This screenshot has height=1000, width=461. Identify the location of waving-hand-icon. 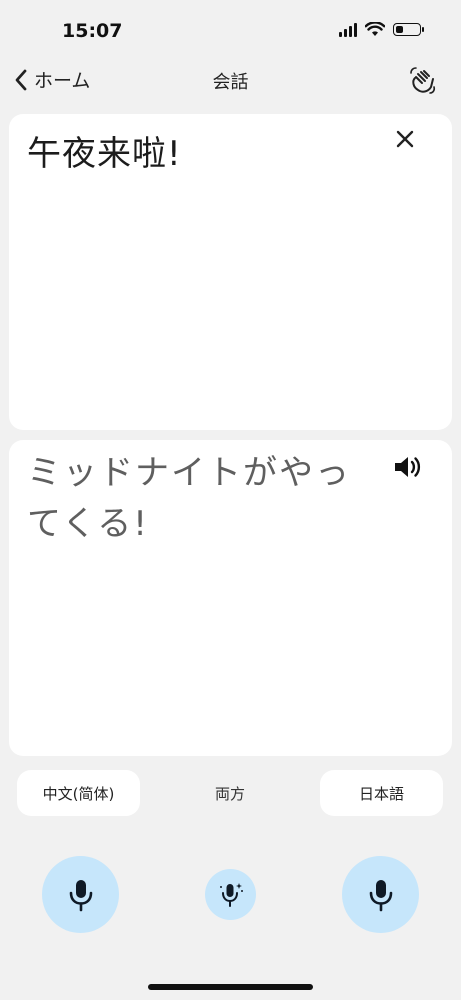
(423, 80).